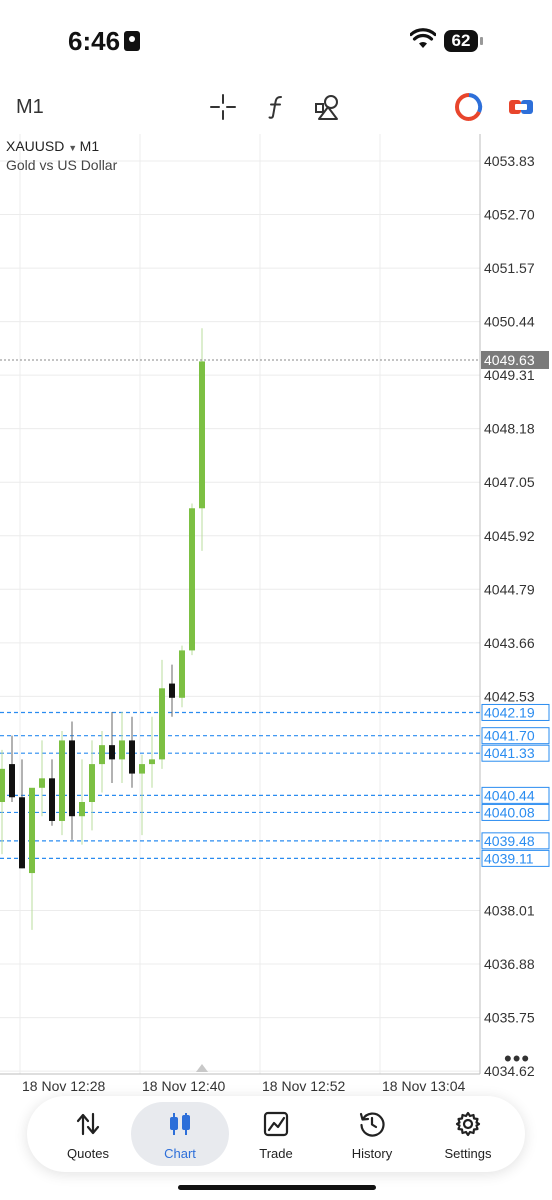  Describe the element at coordinates (509, 322) in the screenshot. I see `price-tick-label: 4050.44` at that location.